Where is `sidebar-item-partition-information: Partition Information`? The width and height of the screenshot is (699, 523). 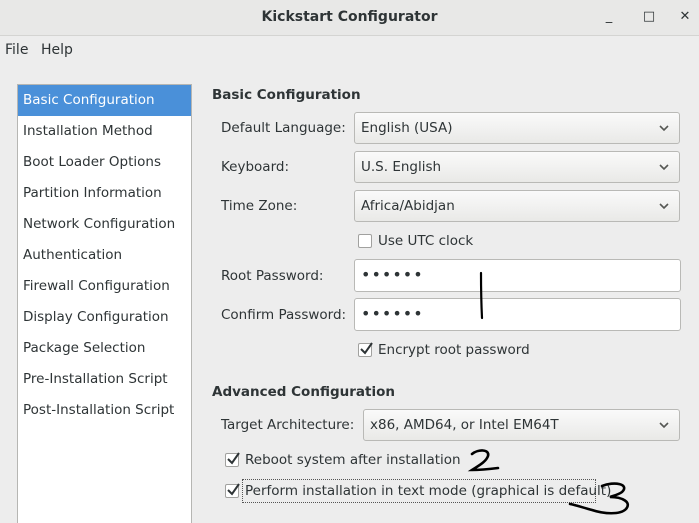
sidebar-item-partition-information: Partition Information is located at coordinates (104, 193).